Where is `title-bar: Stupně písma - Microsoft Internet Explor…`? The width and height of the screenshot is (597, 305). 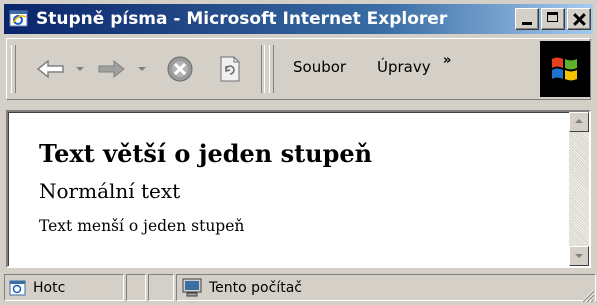
title-bar: Stupně písma - Microsoft Internet Explor… is located at coordinates (298, 19).